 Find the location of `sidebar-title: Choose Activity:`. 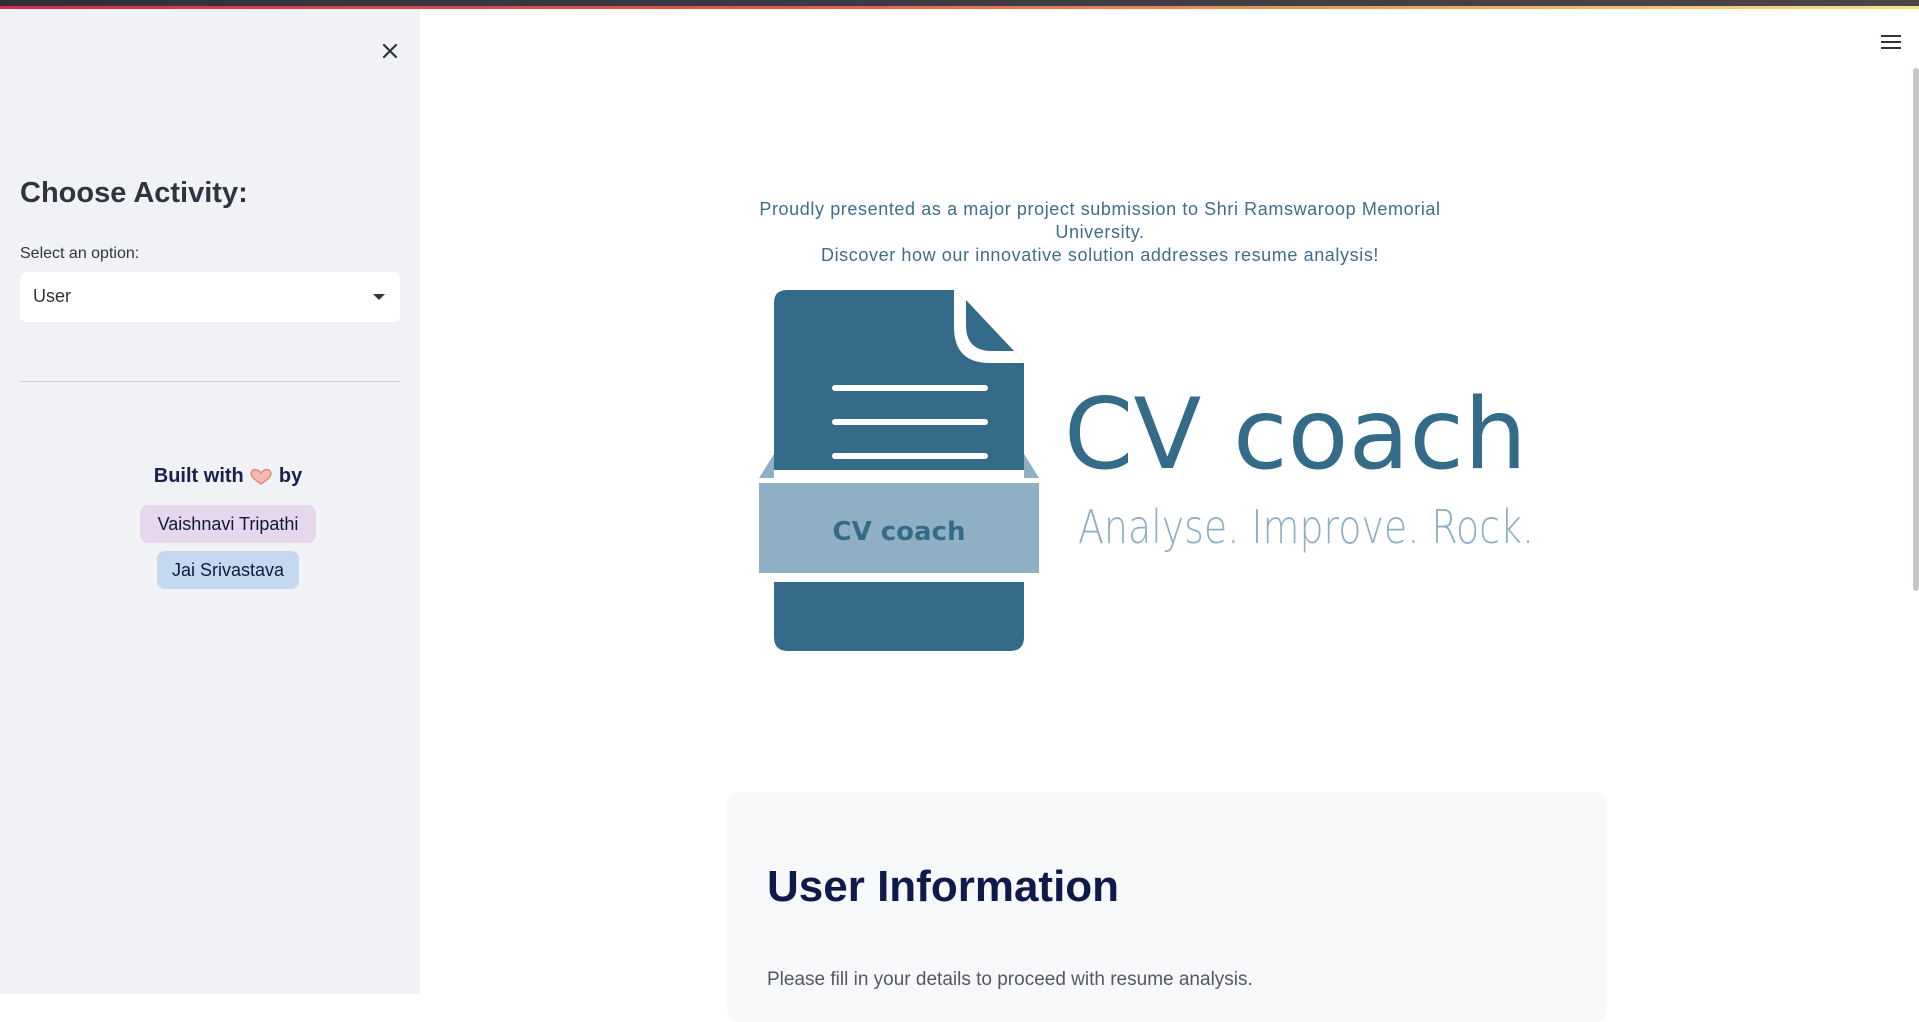

sidebar-title: Choose Activity: is located at coordinates (134, 193).